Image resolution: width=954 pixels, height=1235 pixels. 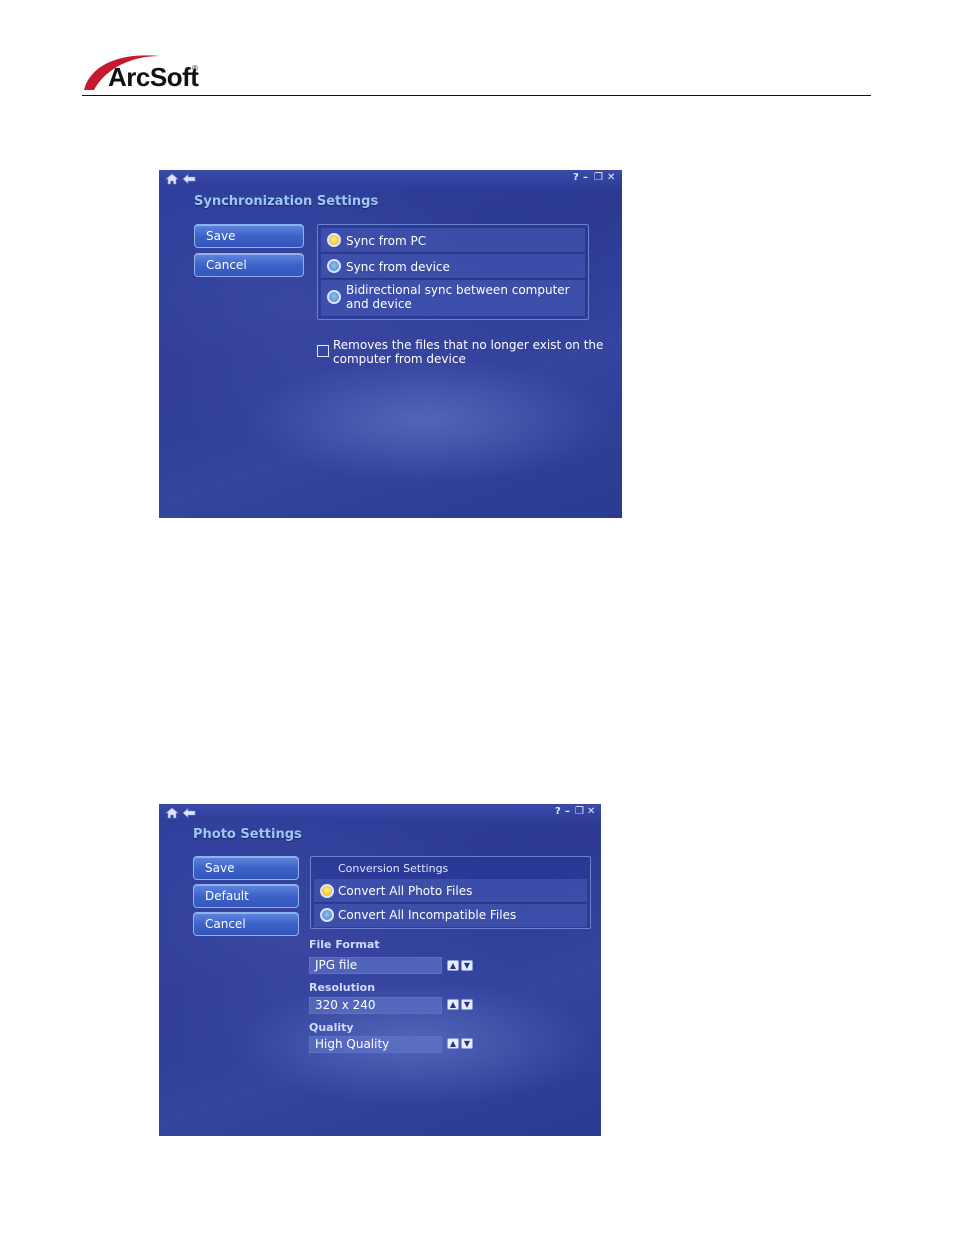 What do you see at coordinates (386, 241) in the screenshot?
I see `option-label: Sync from PC` at bounding box center [386, 241].